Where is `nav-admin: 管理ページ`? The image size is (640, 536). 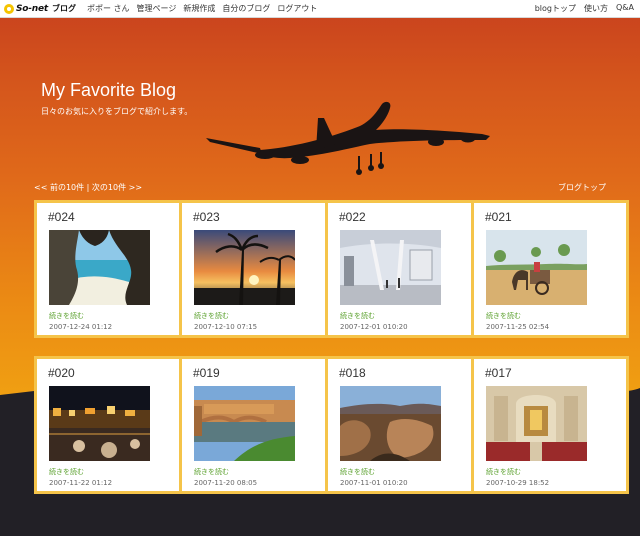 nav-admin: 管理ページ is located at coordinates (157, 8).